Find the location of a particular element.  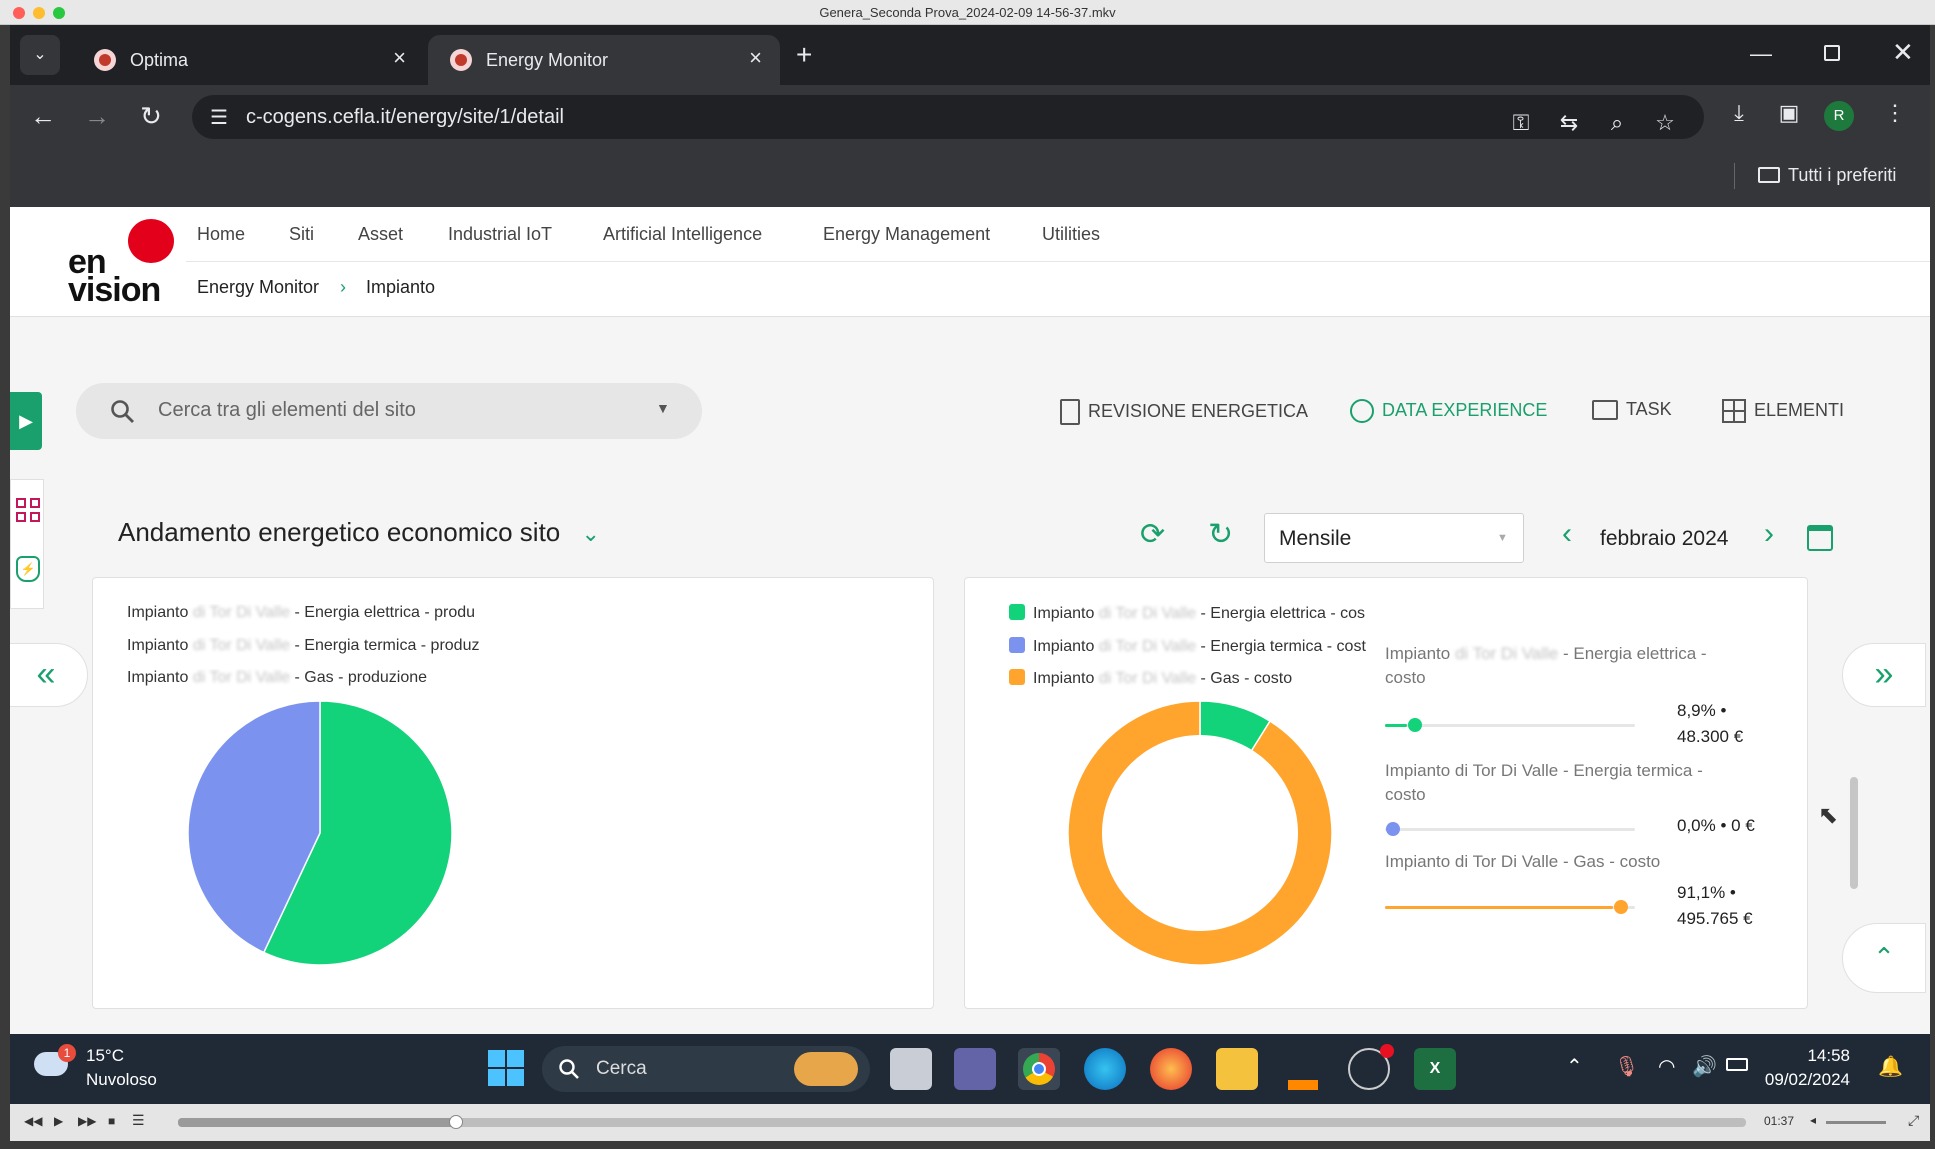

forward-arrow-icon: → is located at coordinates (97, 116).